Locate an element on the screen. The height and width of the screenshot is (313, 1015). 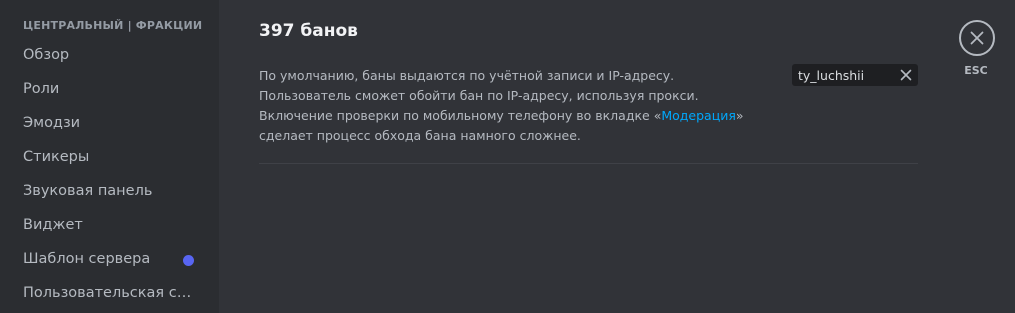
sidebar-item-emoji: Эмодзи is located at coordinates (109, 124).